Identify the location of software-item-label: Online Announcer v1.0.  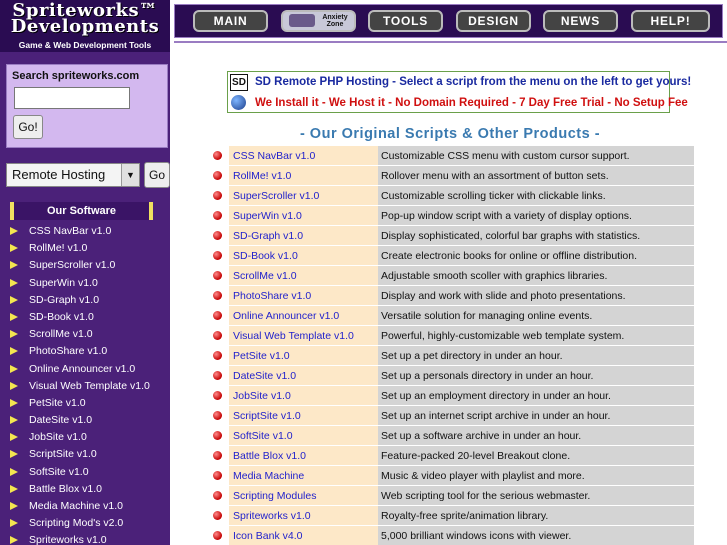
(82, 369).